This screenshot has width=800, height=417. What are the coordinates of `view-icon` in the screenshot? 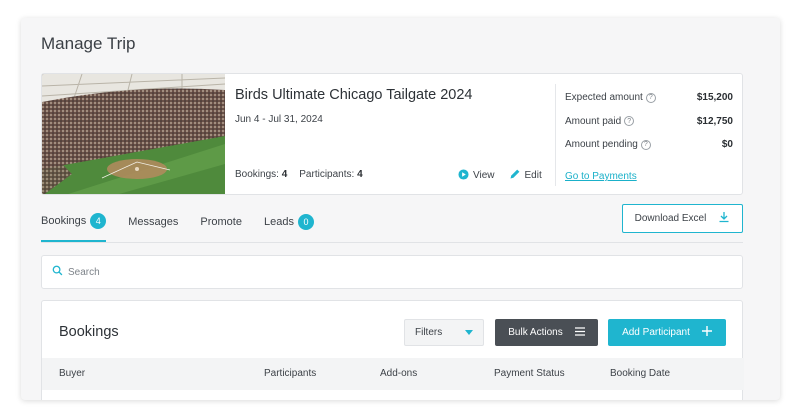 It's located at (463, 175).